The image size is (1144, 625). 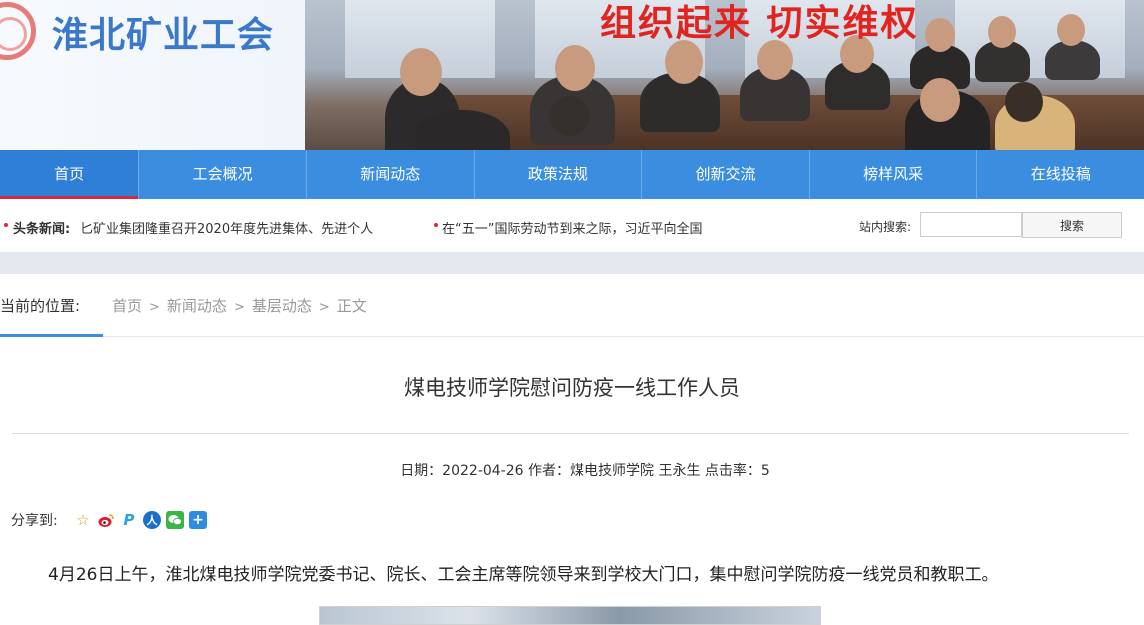 What do you see at coordinates (572, 305) in the screenshot?
I see `breadcrumb: 当前的位置: 首页 > 新闻动态 > 基层动态 > 正文` at bounding box center [572, 305].